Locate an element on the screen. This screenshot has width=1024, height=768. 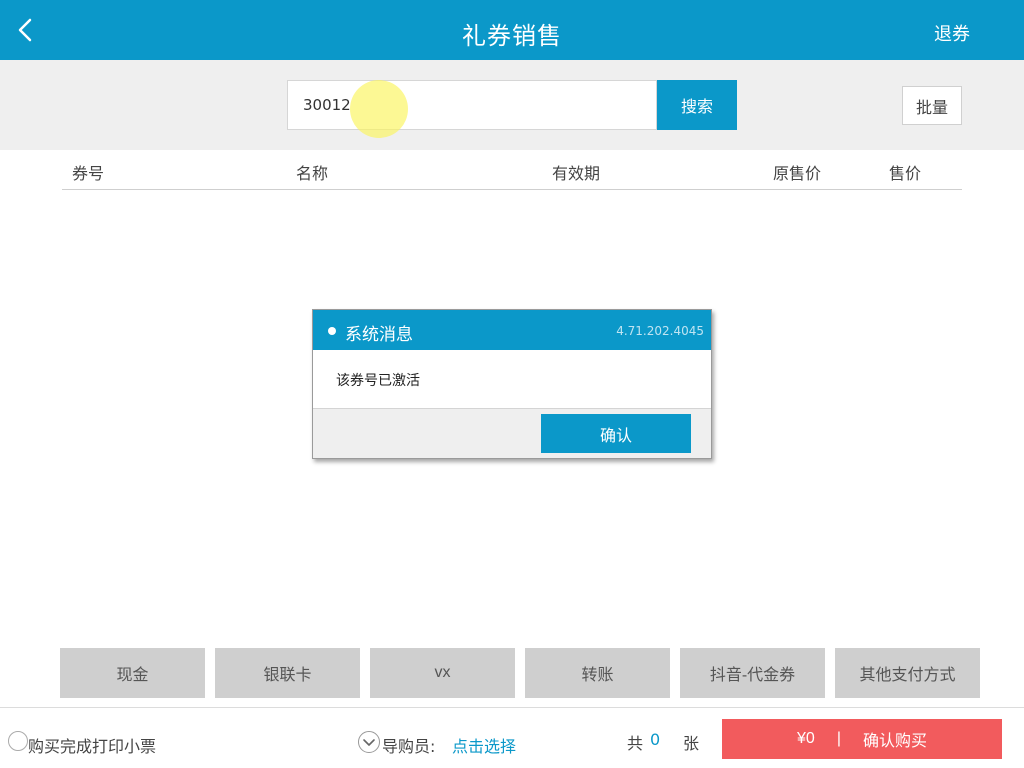
search-bar: 搜索 批量 is located at coordinates (512, 105).